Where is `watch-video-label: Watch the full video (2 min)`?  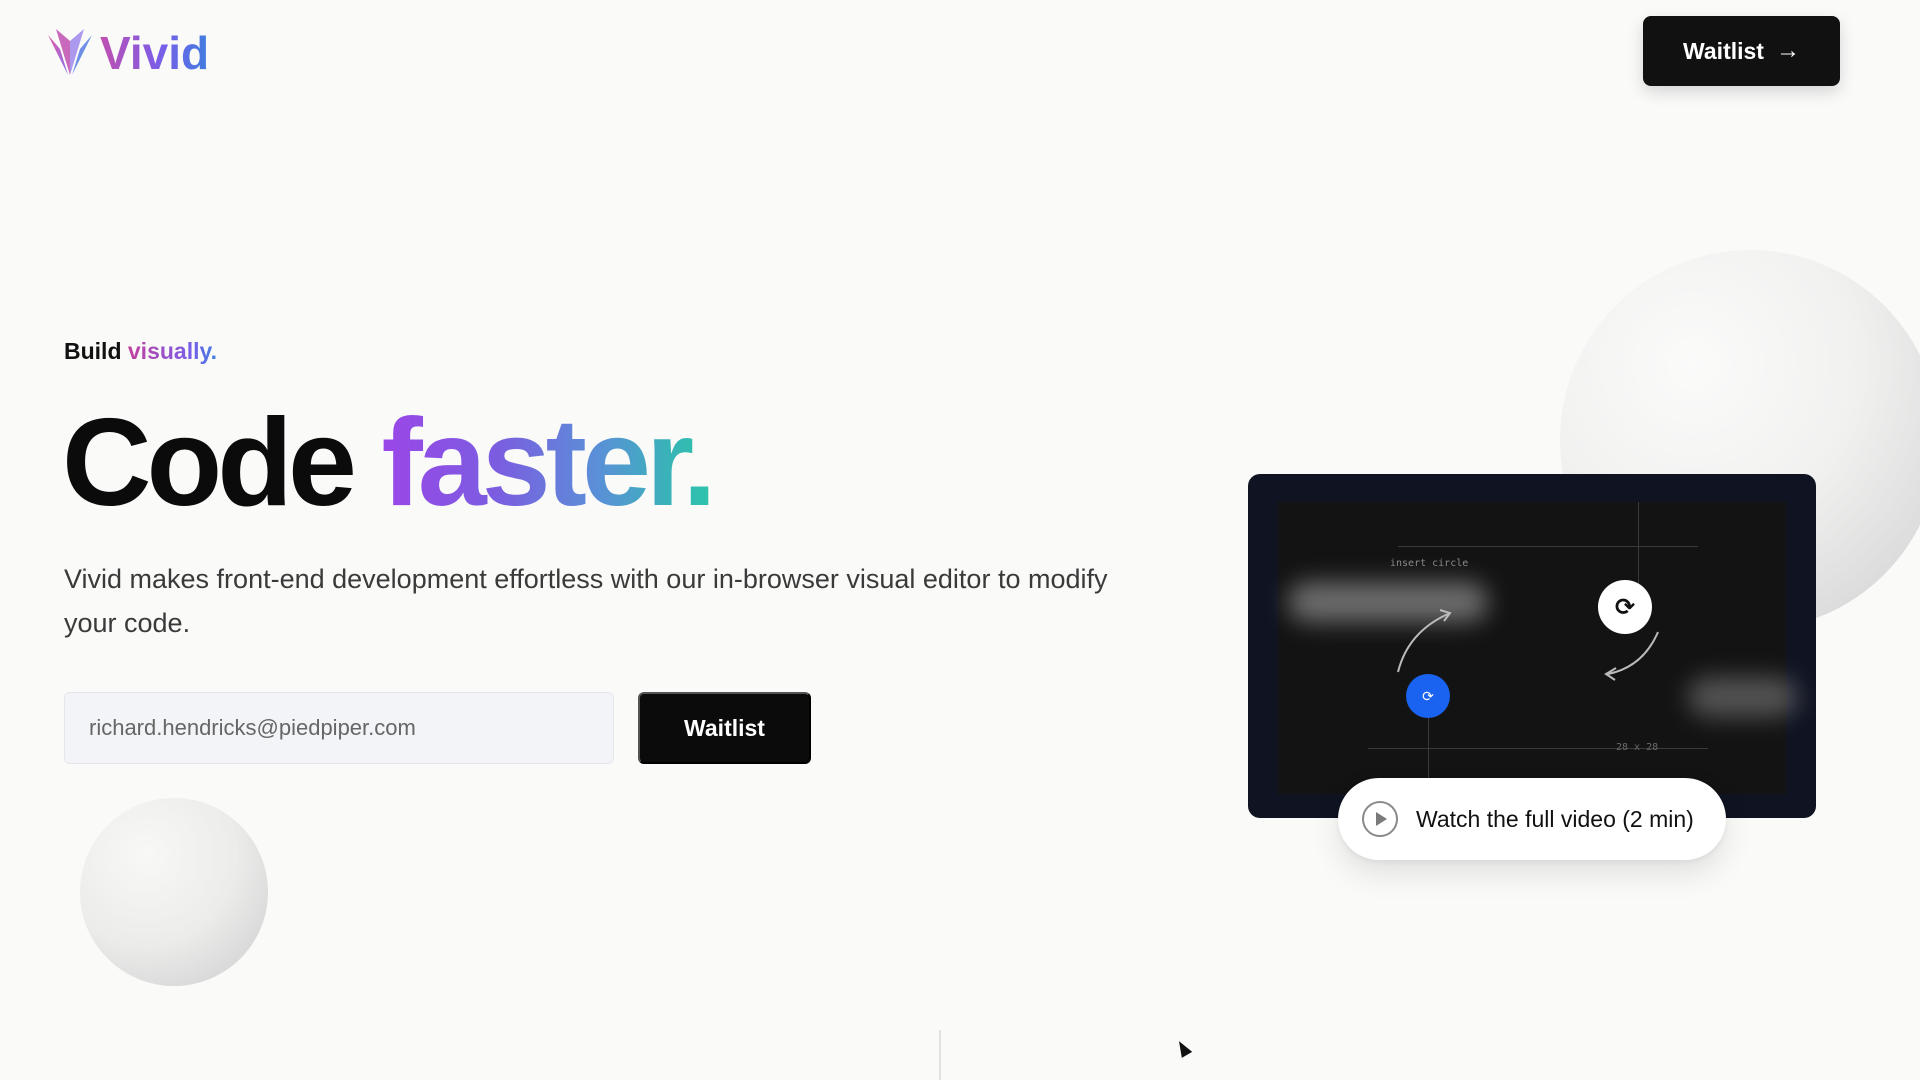
watch-video-label: Watch the full video (2 min) is located at coordinates (1555, 818).